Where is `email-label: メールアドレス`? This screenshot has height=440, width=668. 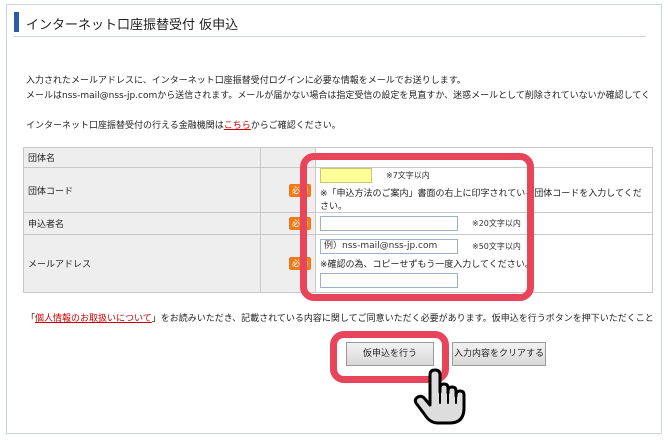
email-label: メールアドレス is located at coordinates (142, 263).